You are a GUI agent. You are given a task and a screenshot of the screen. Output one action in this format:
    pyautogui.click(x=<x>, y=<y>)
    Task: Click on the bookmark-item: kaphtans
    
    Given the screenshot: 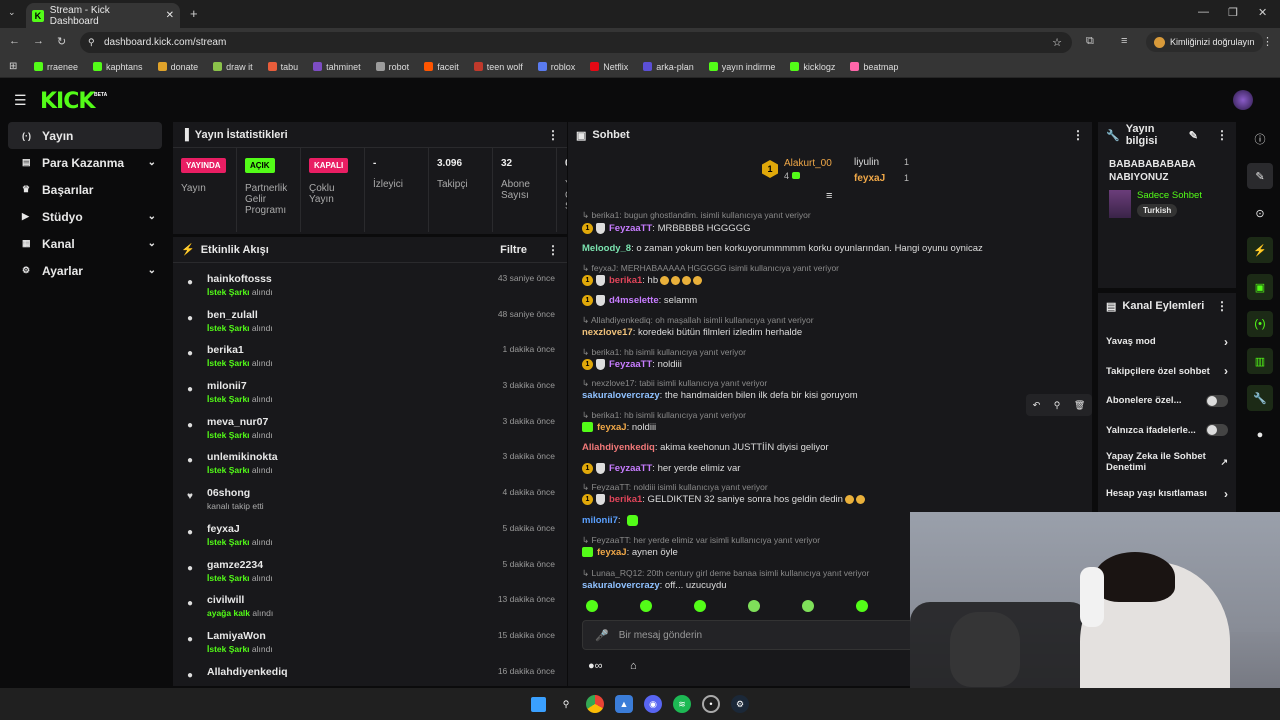 What is the action you would take?
    pyautogui.click(x=118, y=67)
    